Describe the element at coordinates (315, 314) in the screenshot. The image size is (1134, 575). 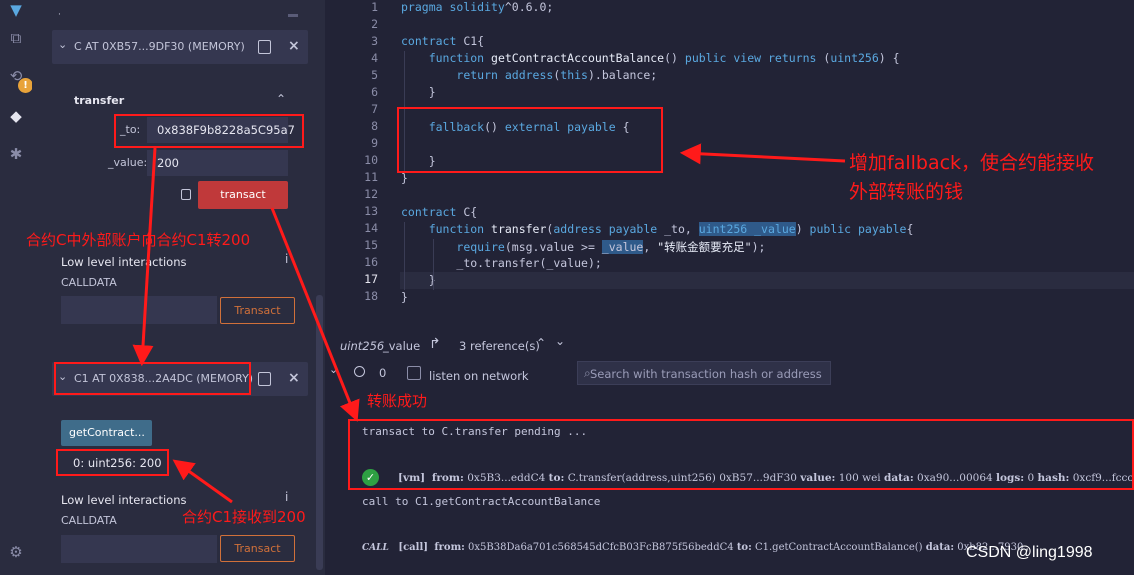
I see `arrow-to-log` at that location.